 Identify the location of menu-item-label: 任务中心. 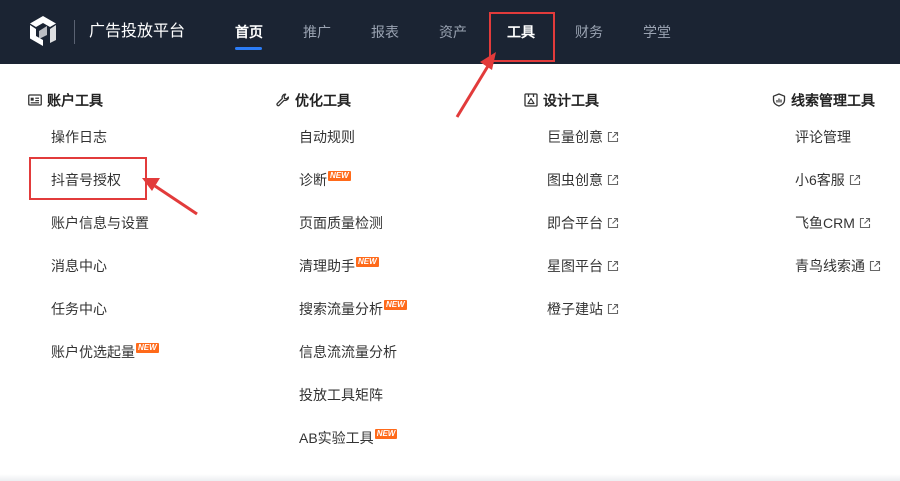
(79, 309).